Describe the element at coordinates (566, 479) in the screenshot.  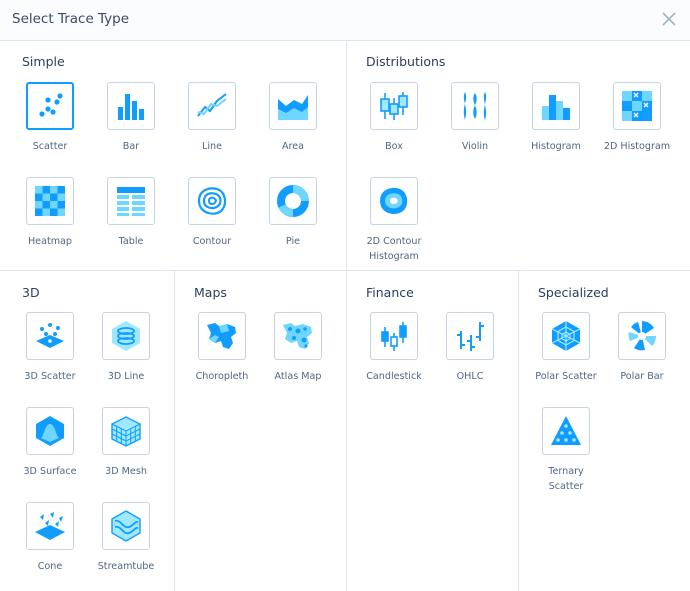
I see `trace-label: Ternary Scatter` at that location.